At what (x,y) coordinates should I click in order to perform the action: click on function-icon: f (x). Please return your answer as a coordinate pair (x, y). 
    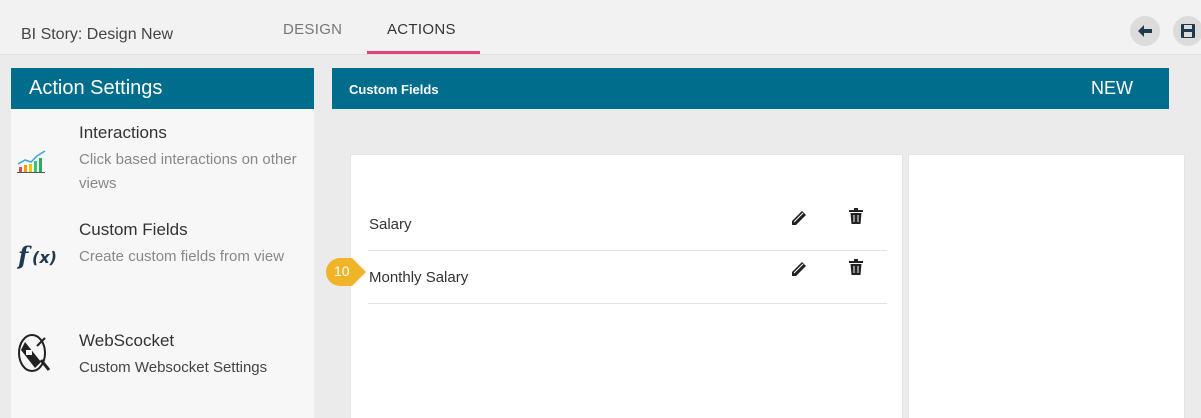
    Looking at the image, I should click on (37, 256).